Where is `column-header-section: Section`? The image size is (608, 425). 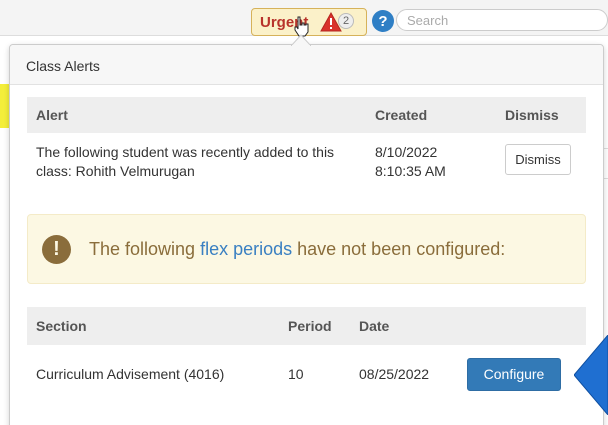 column-header-section: Section is located at coordinates (153, 326).